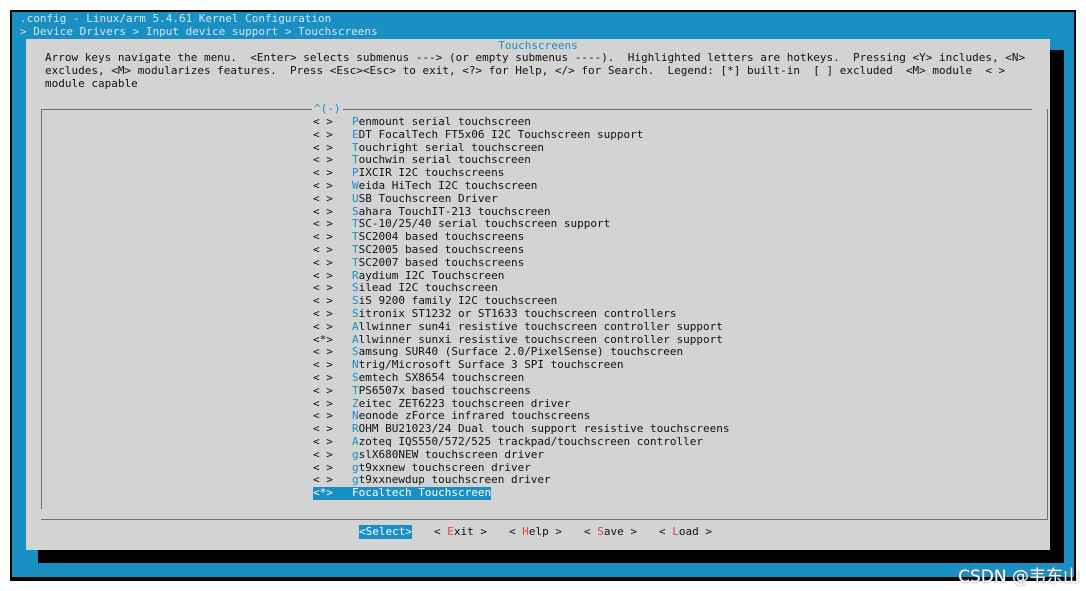 The width and height of the screenshot is (1086, 591). Describe the element at coordinates (544, 519) in the screenshot. I see `menu-box-bottom-border` at that location.